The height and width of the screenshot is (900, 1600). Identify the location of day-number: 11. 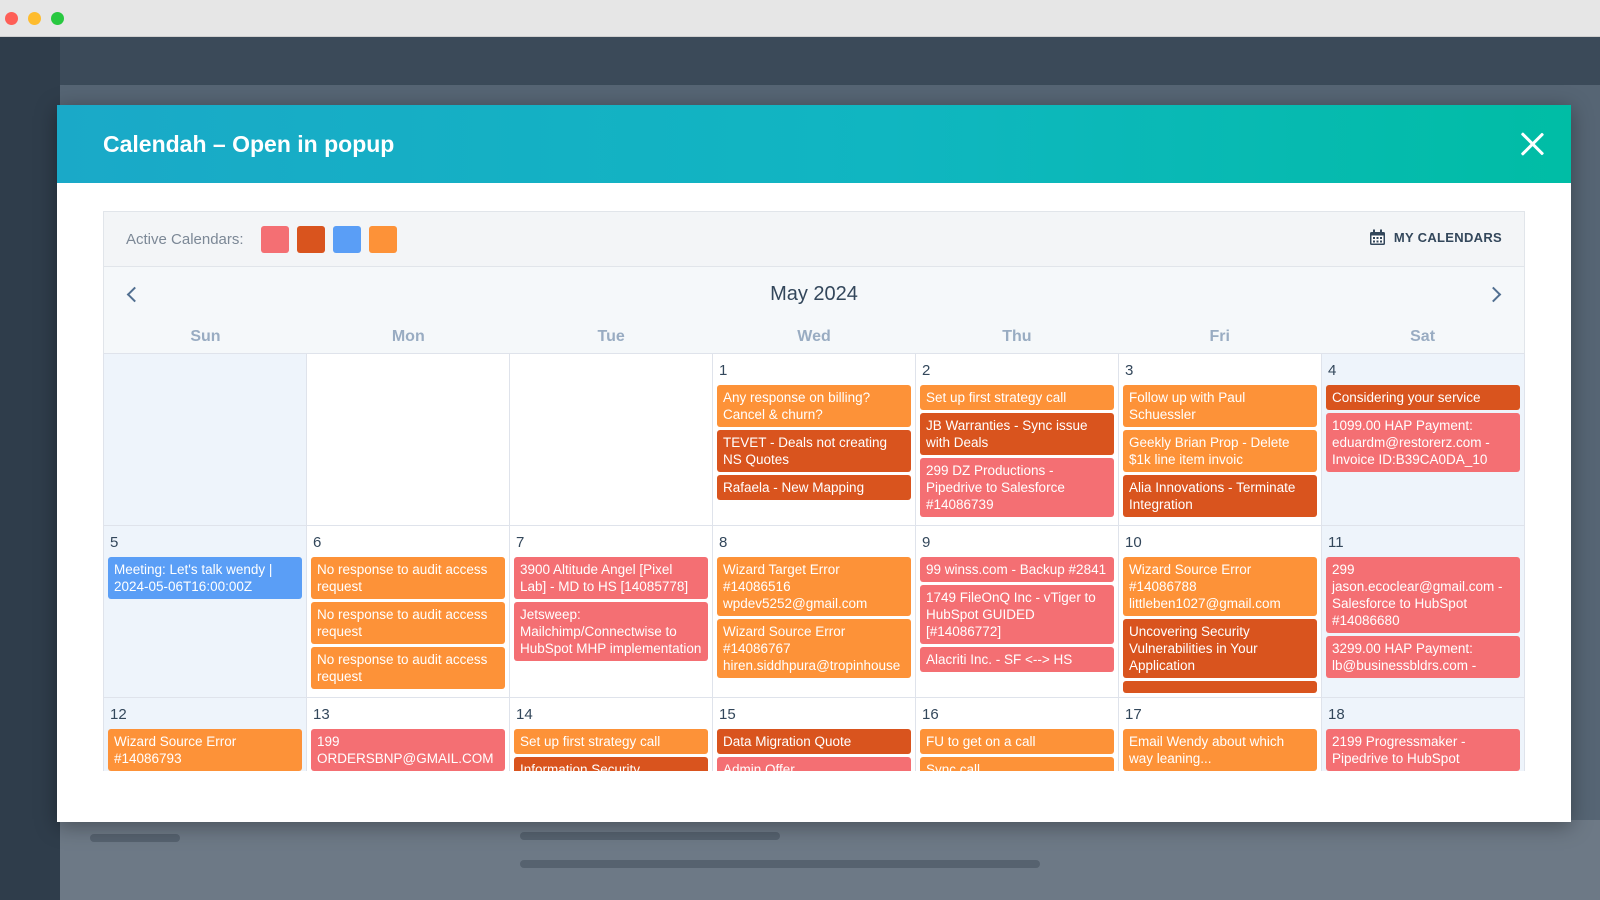
(1336, 542).